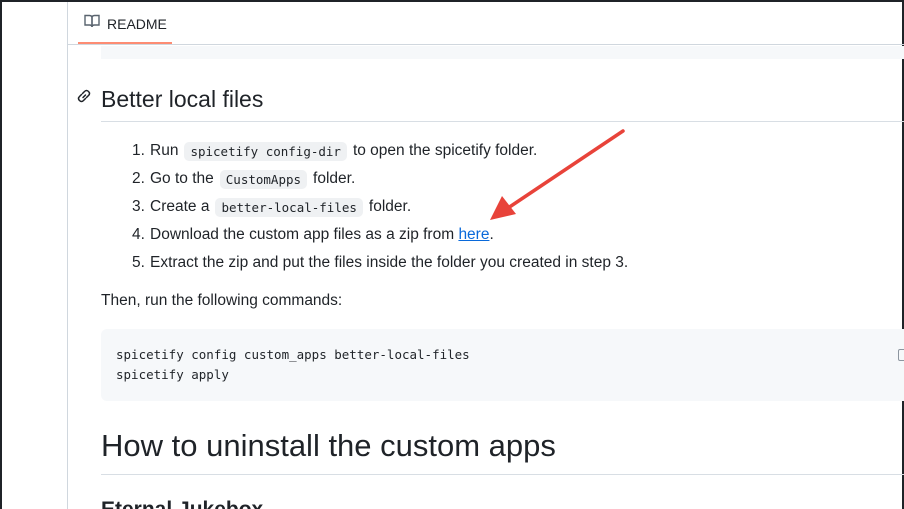 This screenshot has height=509, width=904. Describe the element at coordinates (490, 103) in the screenshot. I see `section-heading: Better local files` at that location.